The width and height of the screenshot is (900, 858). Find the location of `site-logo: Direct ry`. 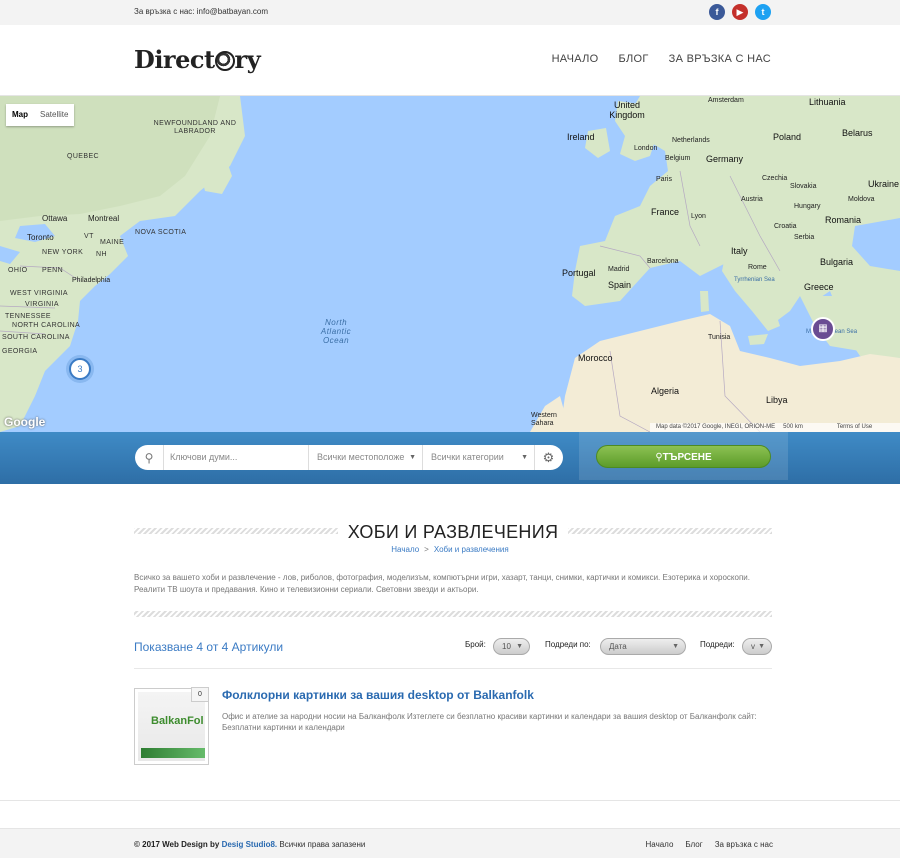

site-logo: Direct ry is located at coordinates (197, 59).